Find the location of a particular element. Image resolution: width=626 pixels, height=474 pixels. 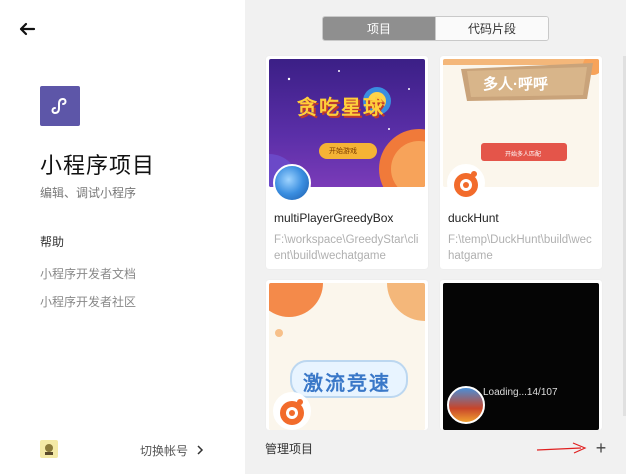

annotation-arrow-icon is located at coordinates (561, 448).